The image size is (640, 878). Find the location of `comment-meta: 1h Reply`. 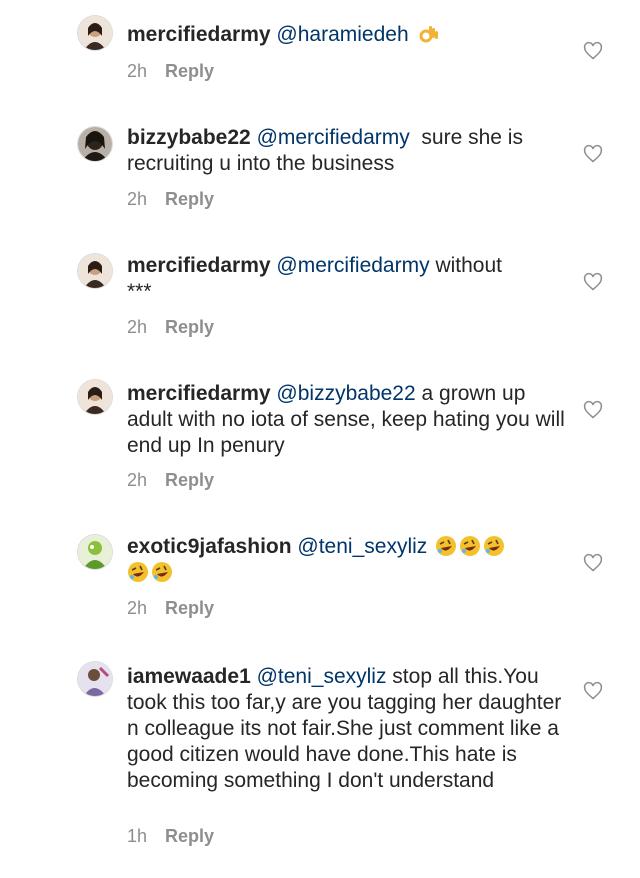

comment-meta: 1h Reply is located at coordinates (170, 836).